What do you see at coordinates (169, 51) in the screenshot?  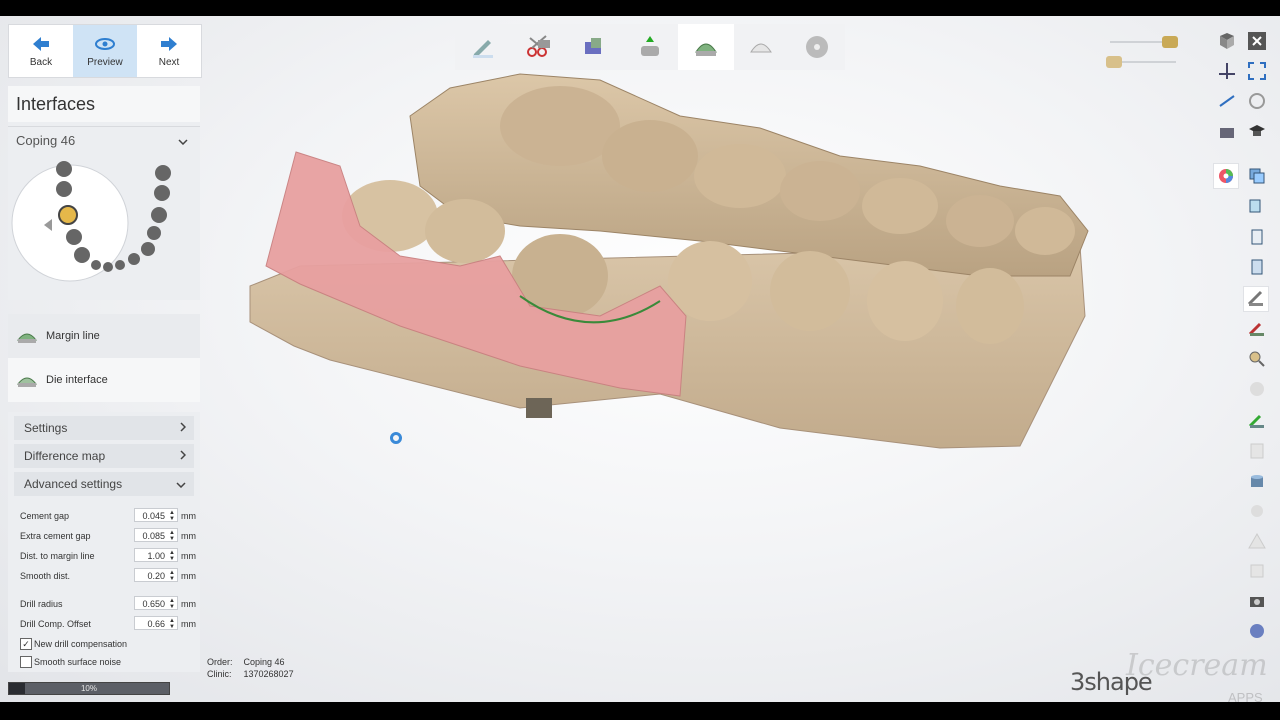 I see `next-button: Next` at bounding box center [169, 51].